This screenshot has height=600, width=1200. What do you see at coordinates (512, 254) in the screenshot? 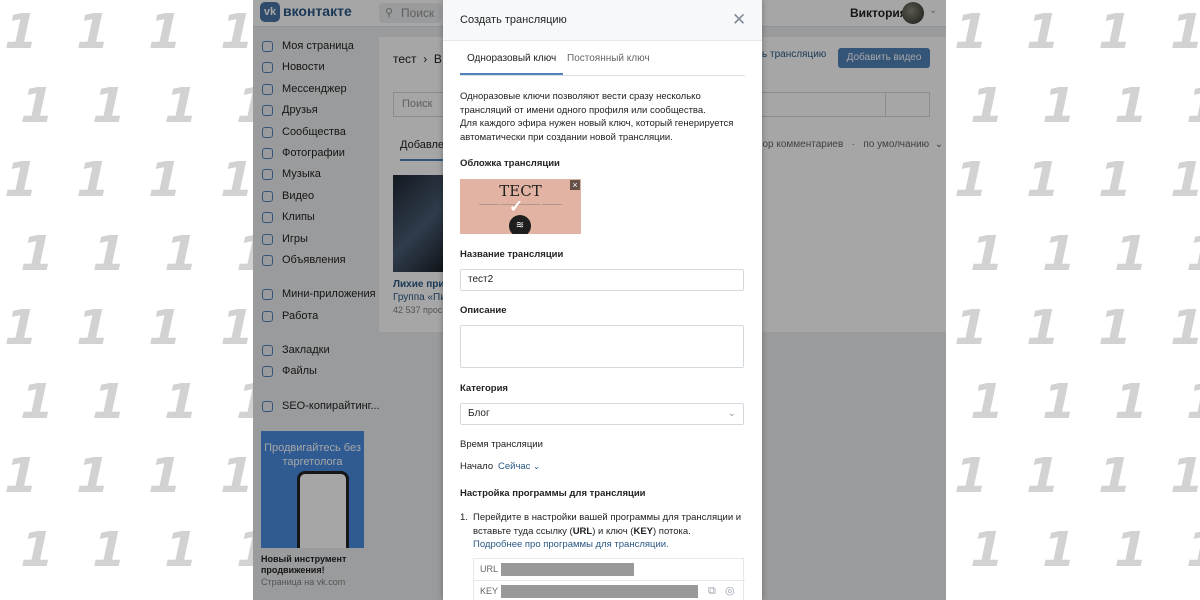
I see `name-label: Название трансляции` at bounding box center [512, 254].